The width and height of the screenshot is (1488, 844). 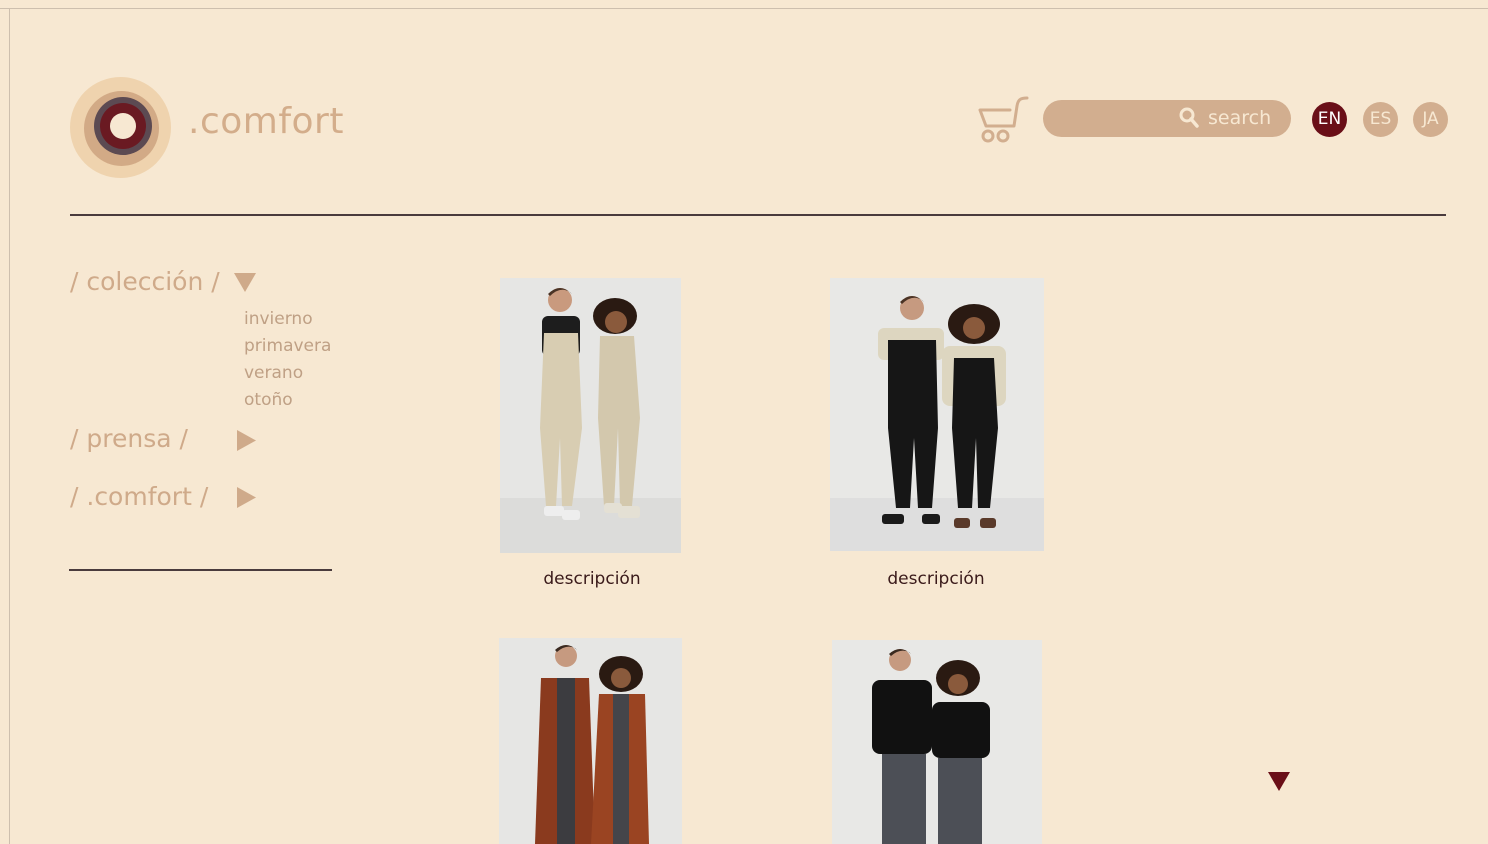 I want to click on frame-border-left, so click(x=9, y=426).